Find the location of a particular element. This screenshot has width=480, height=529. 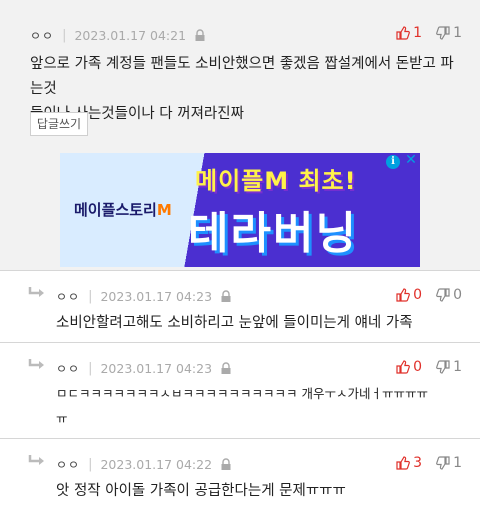

reply-votes: 3 1 is located at coordinates (422, 463).